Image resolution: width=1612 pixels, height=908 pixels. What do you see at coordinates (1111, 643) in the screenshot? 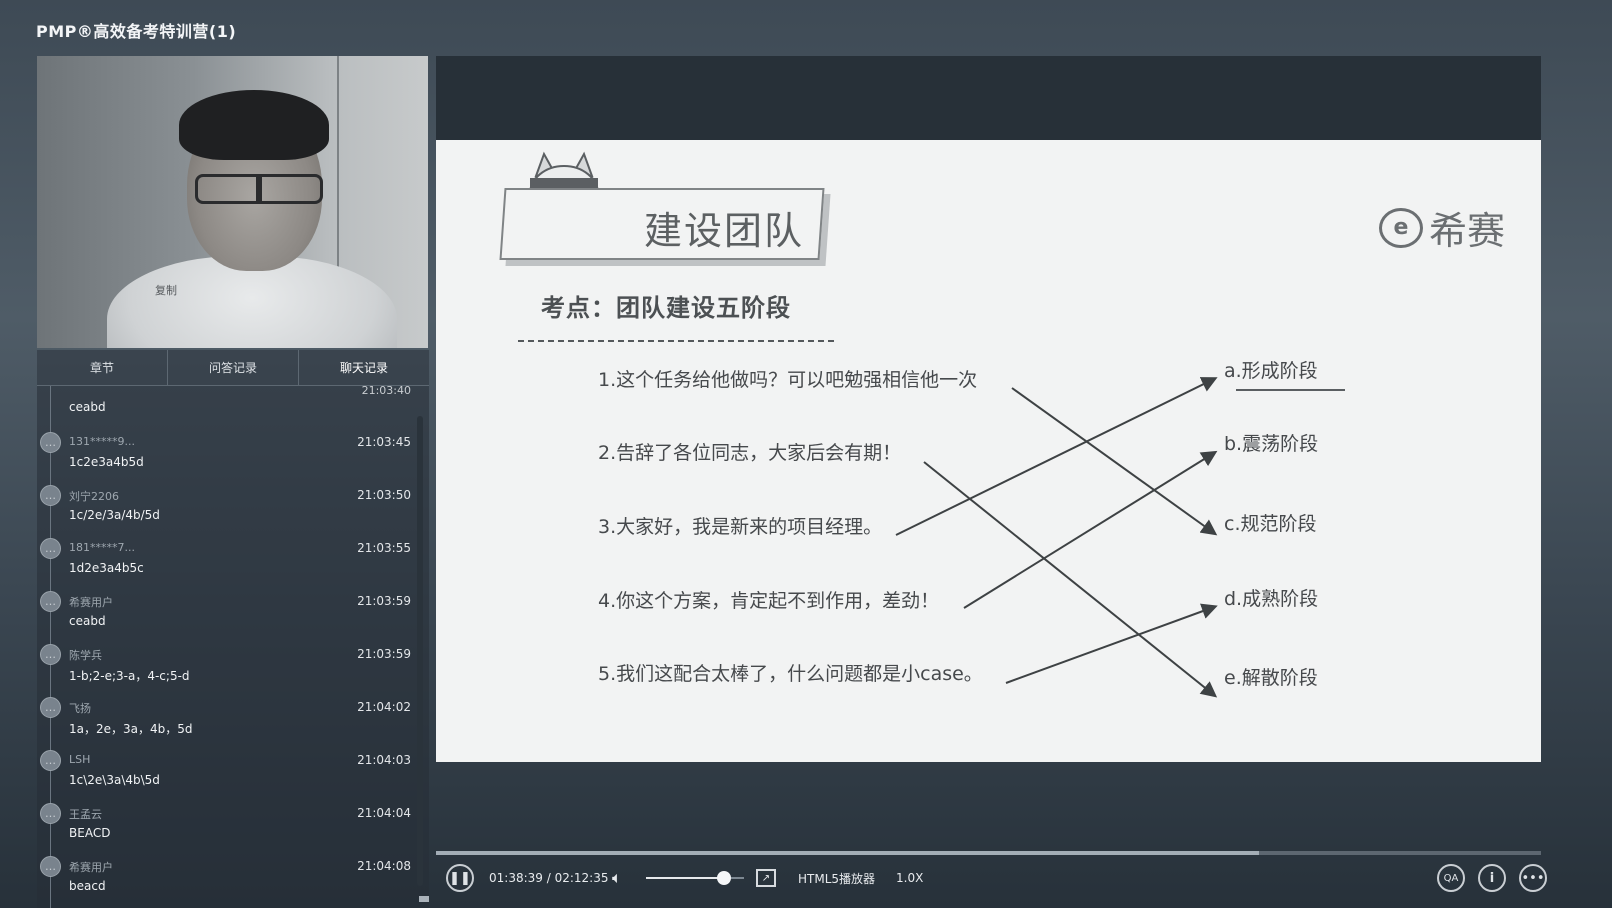
I see `match-line-5-d` at bounding box center [1111, 643].